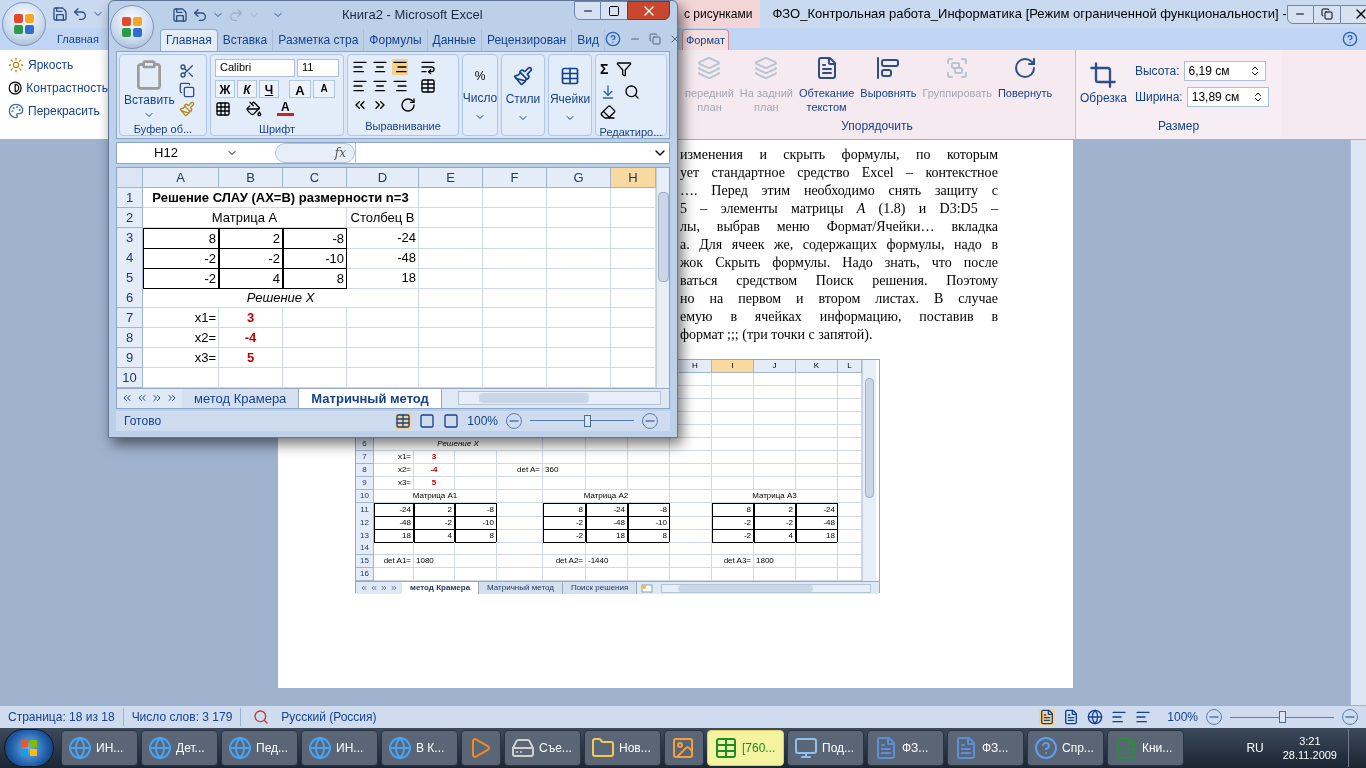 The width and height of the screenshot is (1366, 768). Describe the element at coordinates (254, 108) in the screenshot. I see `fill-color-icon` at that location.